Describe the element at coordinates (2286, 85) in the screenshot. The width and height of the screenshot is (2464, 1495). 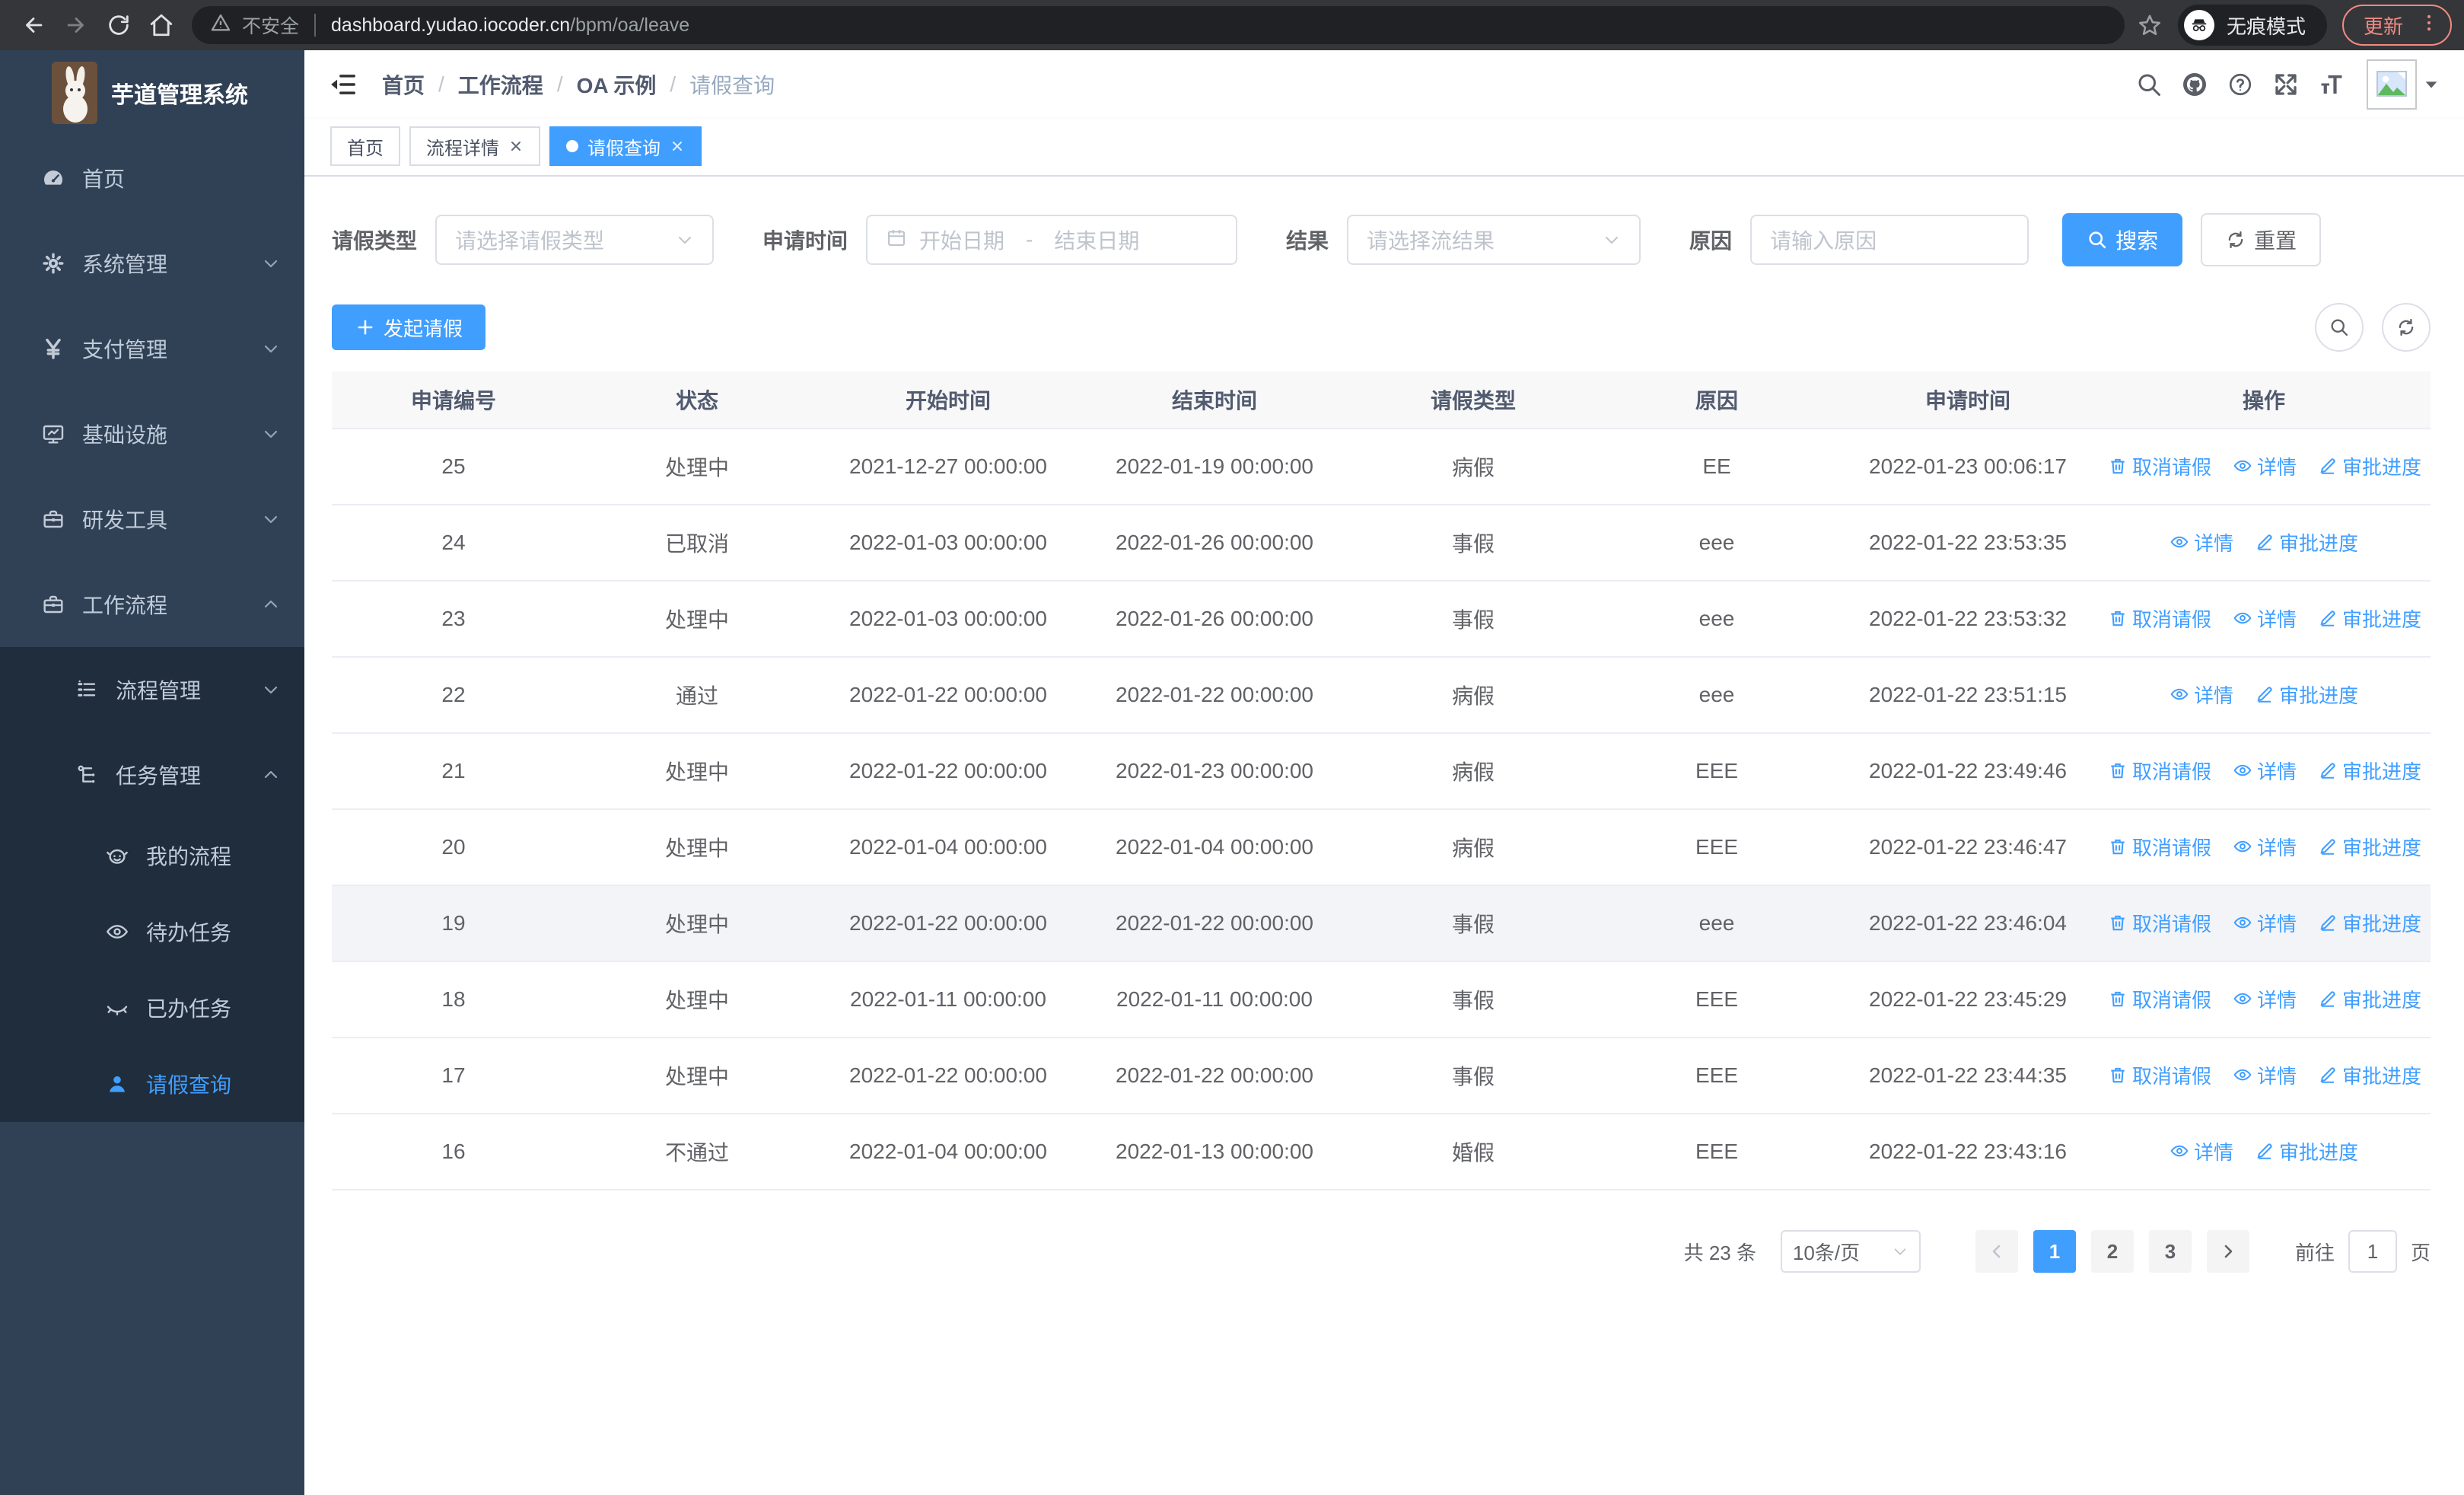
I see `fullscreen-icon` at that location.